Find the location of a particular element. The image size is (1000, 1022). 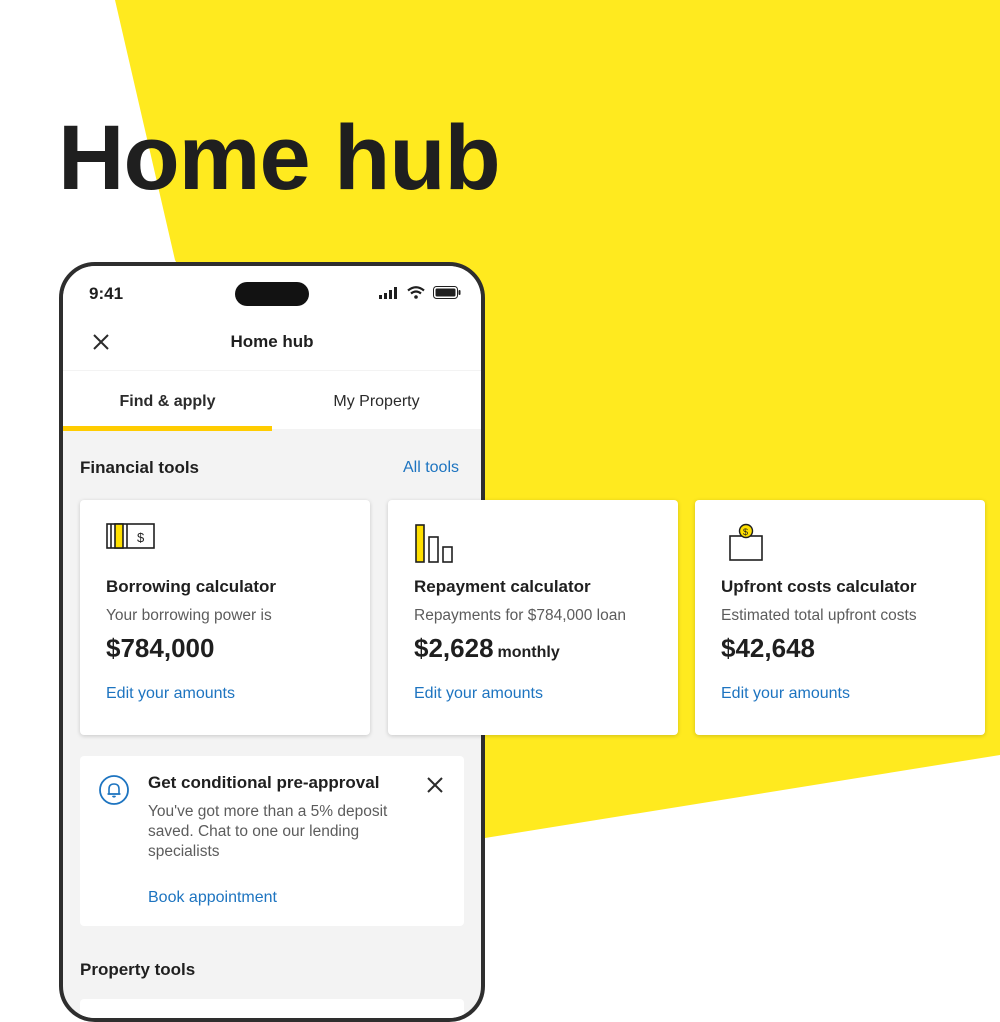

amount-suffix: monthly is located at coordinates (528, 652).